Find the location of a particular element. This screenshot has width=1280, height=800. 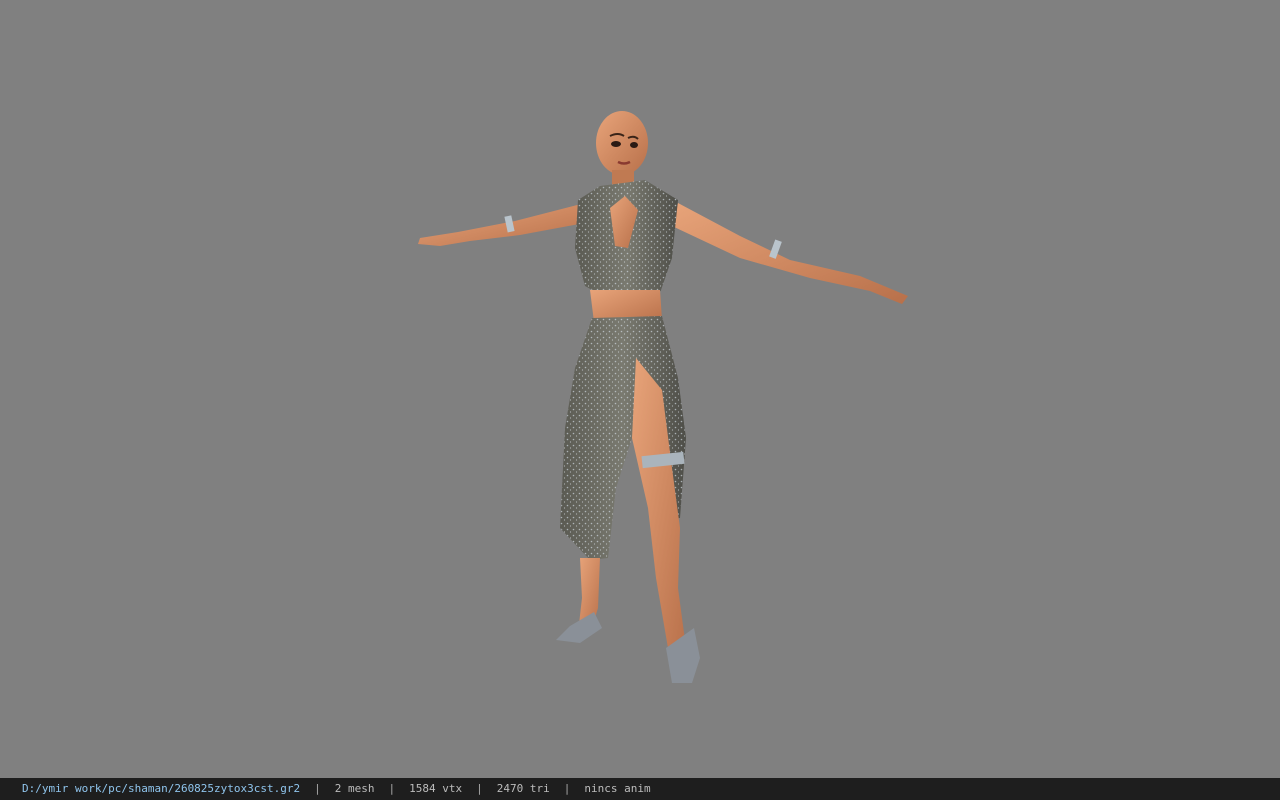

mesh-count: 2 mesh is located at coordinates (354, 788).